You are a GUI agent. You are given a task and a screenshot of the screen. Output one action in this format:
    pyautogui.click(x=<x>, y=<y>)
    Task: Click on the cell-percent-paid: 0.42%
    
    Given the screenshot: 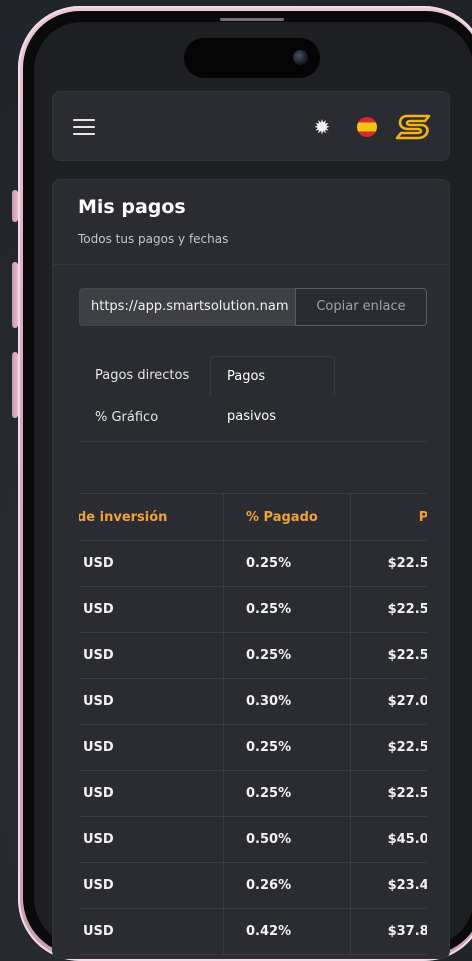 What is the action you would take?
    pyautogui.click(x=287, y=931)
    